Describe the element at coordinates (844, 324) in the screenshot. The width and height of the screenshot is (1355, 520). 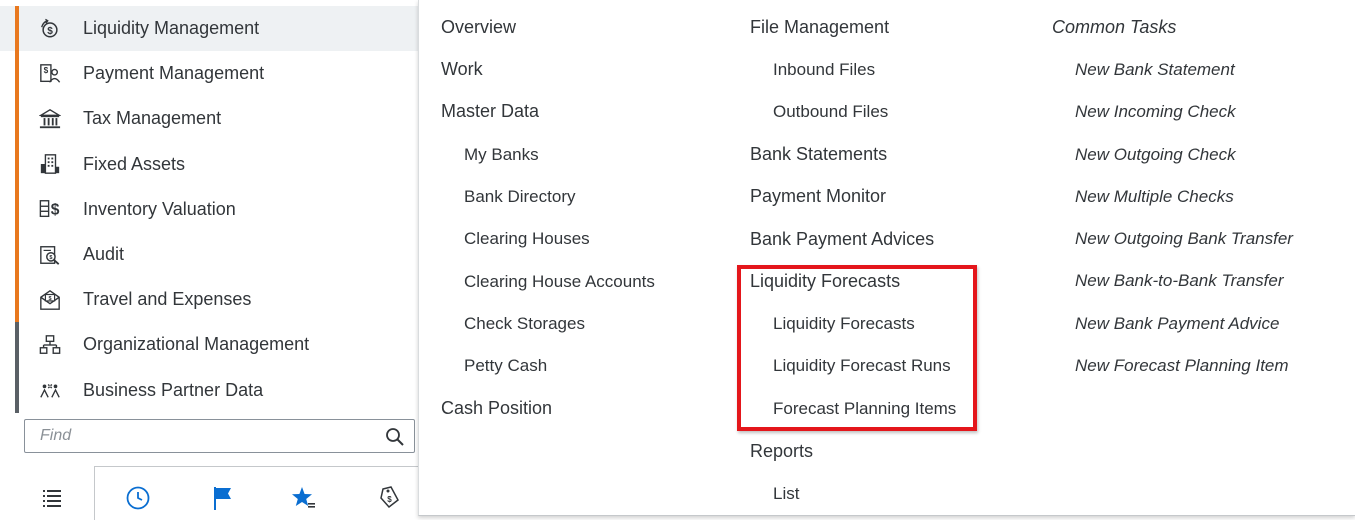
I see `menu-item-liquidity-forecasts: Liquidity Forecasts` at that location.